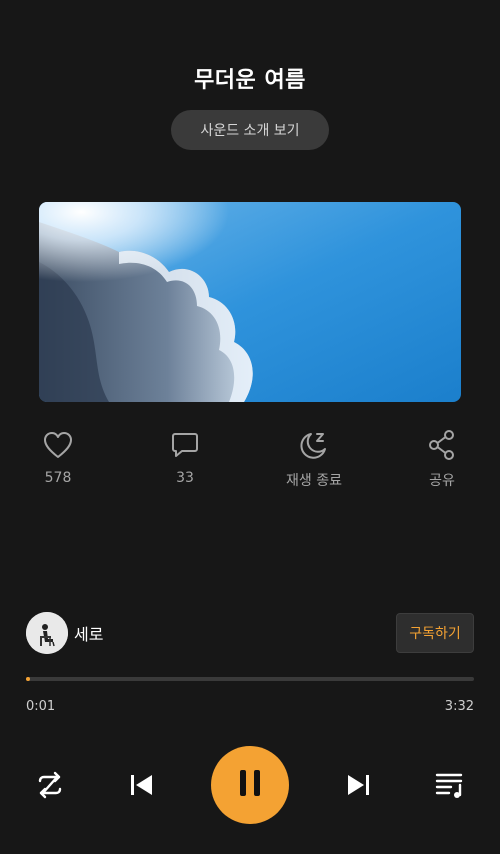  I want to click on sound-intro-button: 사운드 소개 보기, so click(250, 130).